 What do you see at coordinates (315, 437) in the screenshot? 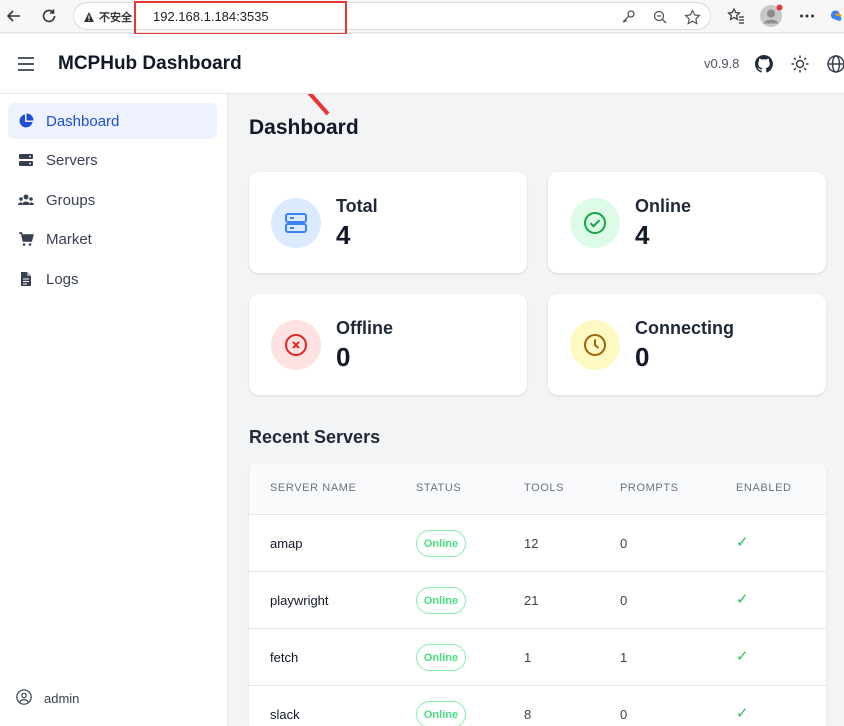
I see `recent-servers-title: Recent Servers` at bounding box center [315, 437].